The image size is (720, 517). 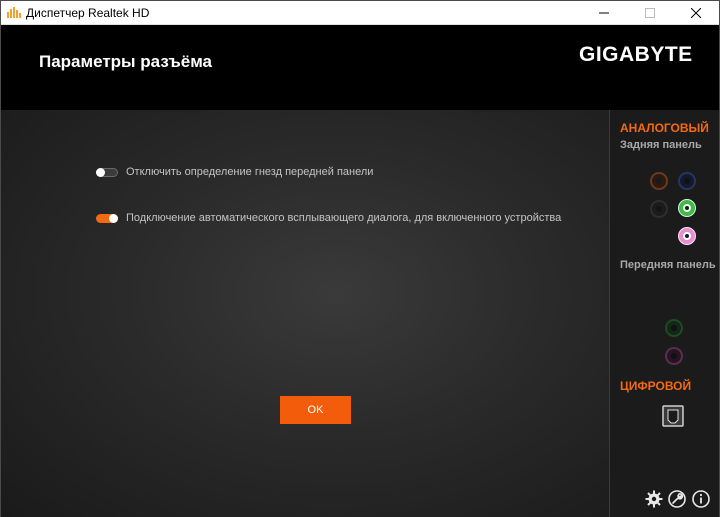 What do you see at coordinates (661, 145) in the screenshot?
I see `rear-panel-label: Задняя панель` at bounding box center [661, 145].